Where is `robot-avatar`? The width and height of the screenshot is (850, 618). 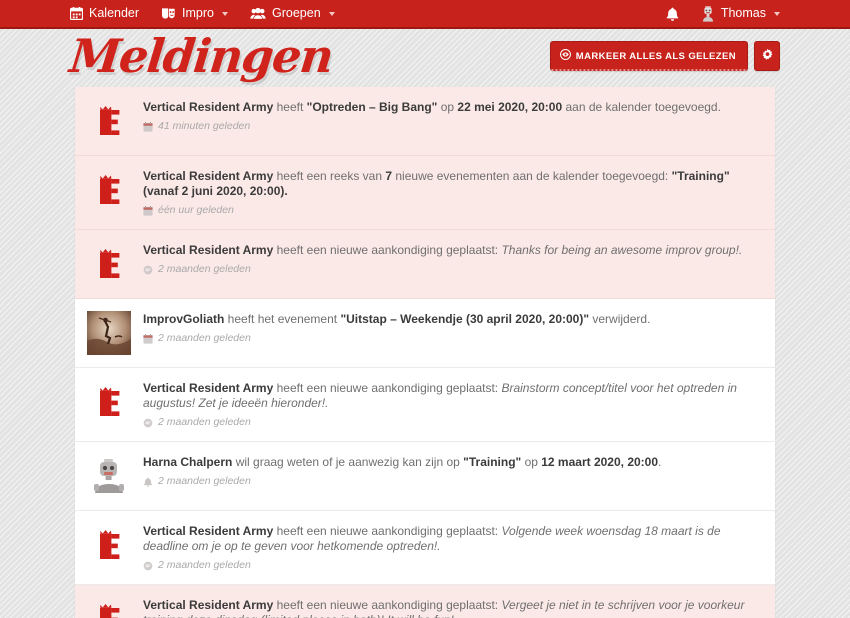
robot-avatar is located at coordinates (109, 476).